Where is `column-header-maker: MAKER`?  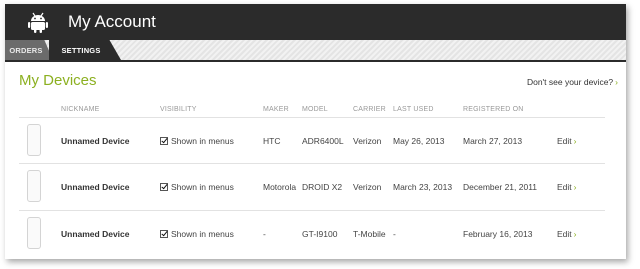
column-header-maker: MAKER is located at coordinates (276, 109).